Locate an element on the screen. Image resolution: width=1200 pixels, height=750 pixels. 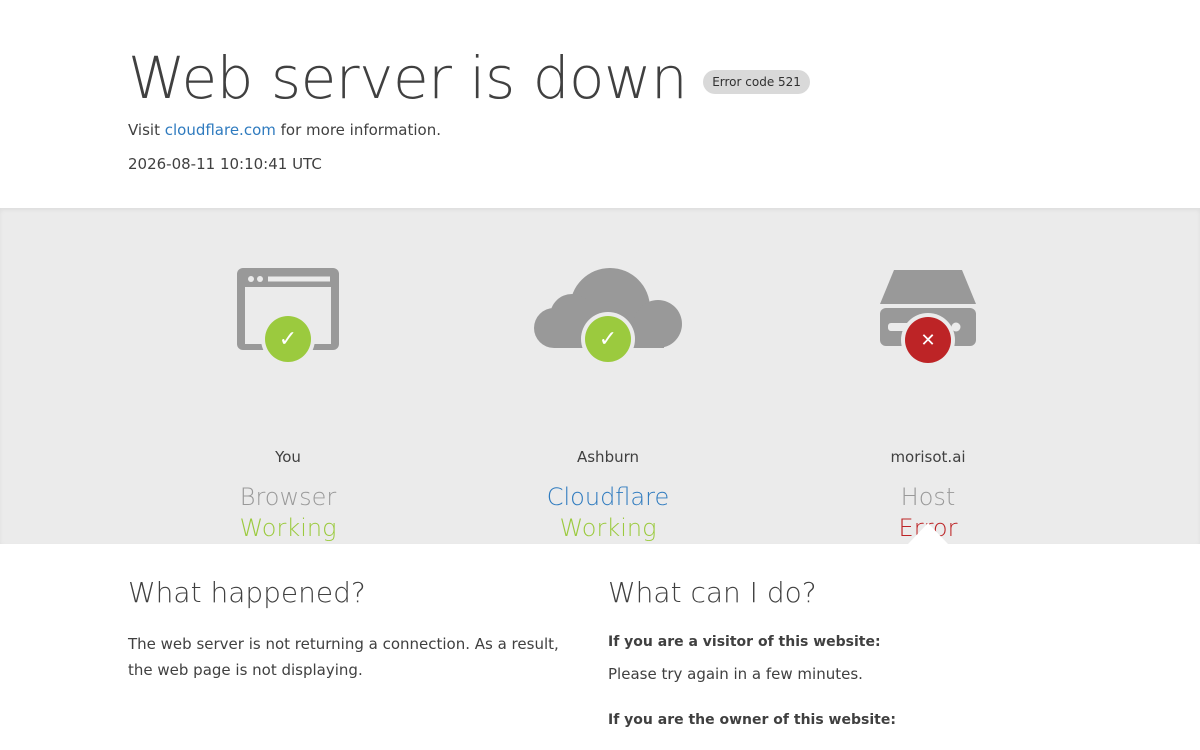
browser-icon-wrap: ✓ is located at coordinates (288, 348).